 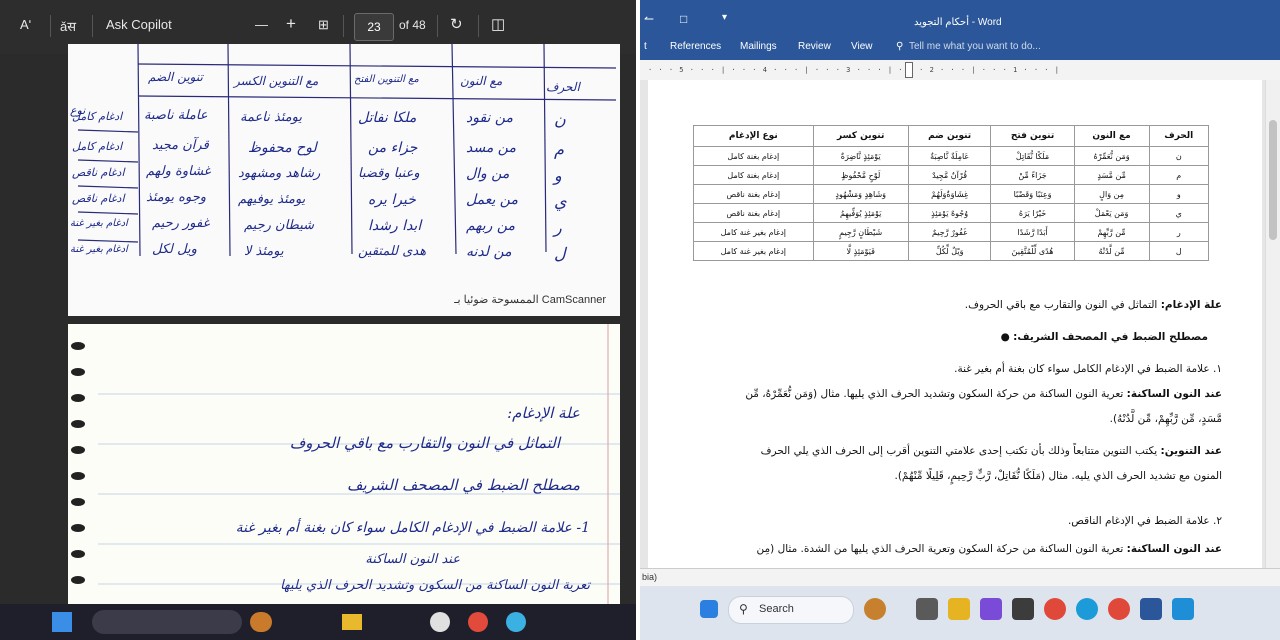 What do you see at coordinates (1179, 175) in the screenshot?
I see `table-cell: م` at bounding box center [1179, 175].